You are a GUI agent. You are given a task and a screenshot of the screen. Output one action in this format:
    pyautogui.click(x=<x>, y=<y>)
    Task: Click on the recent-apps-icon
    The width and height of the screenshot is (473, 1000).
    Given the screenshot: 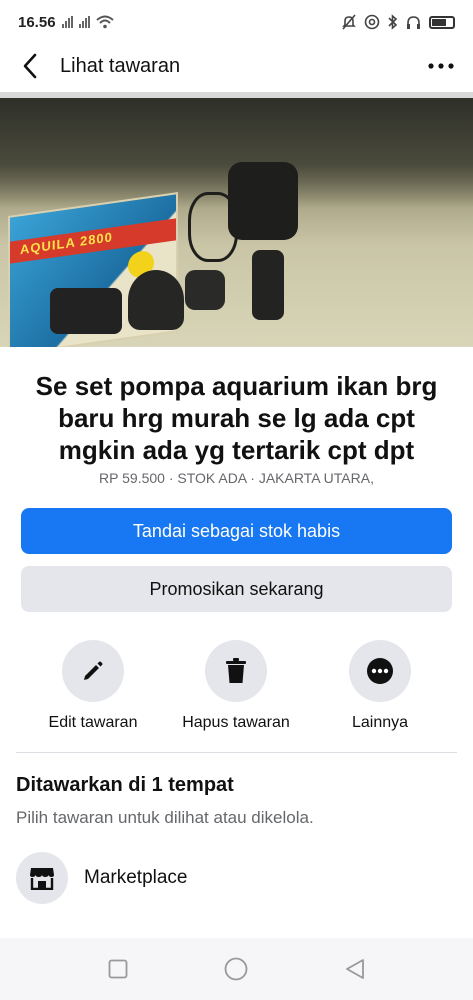 What is the action you would take?
    pyautogui.click(x=118, y=969)
    